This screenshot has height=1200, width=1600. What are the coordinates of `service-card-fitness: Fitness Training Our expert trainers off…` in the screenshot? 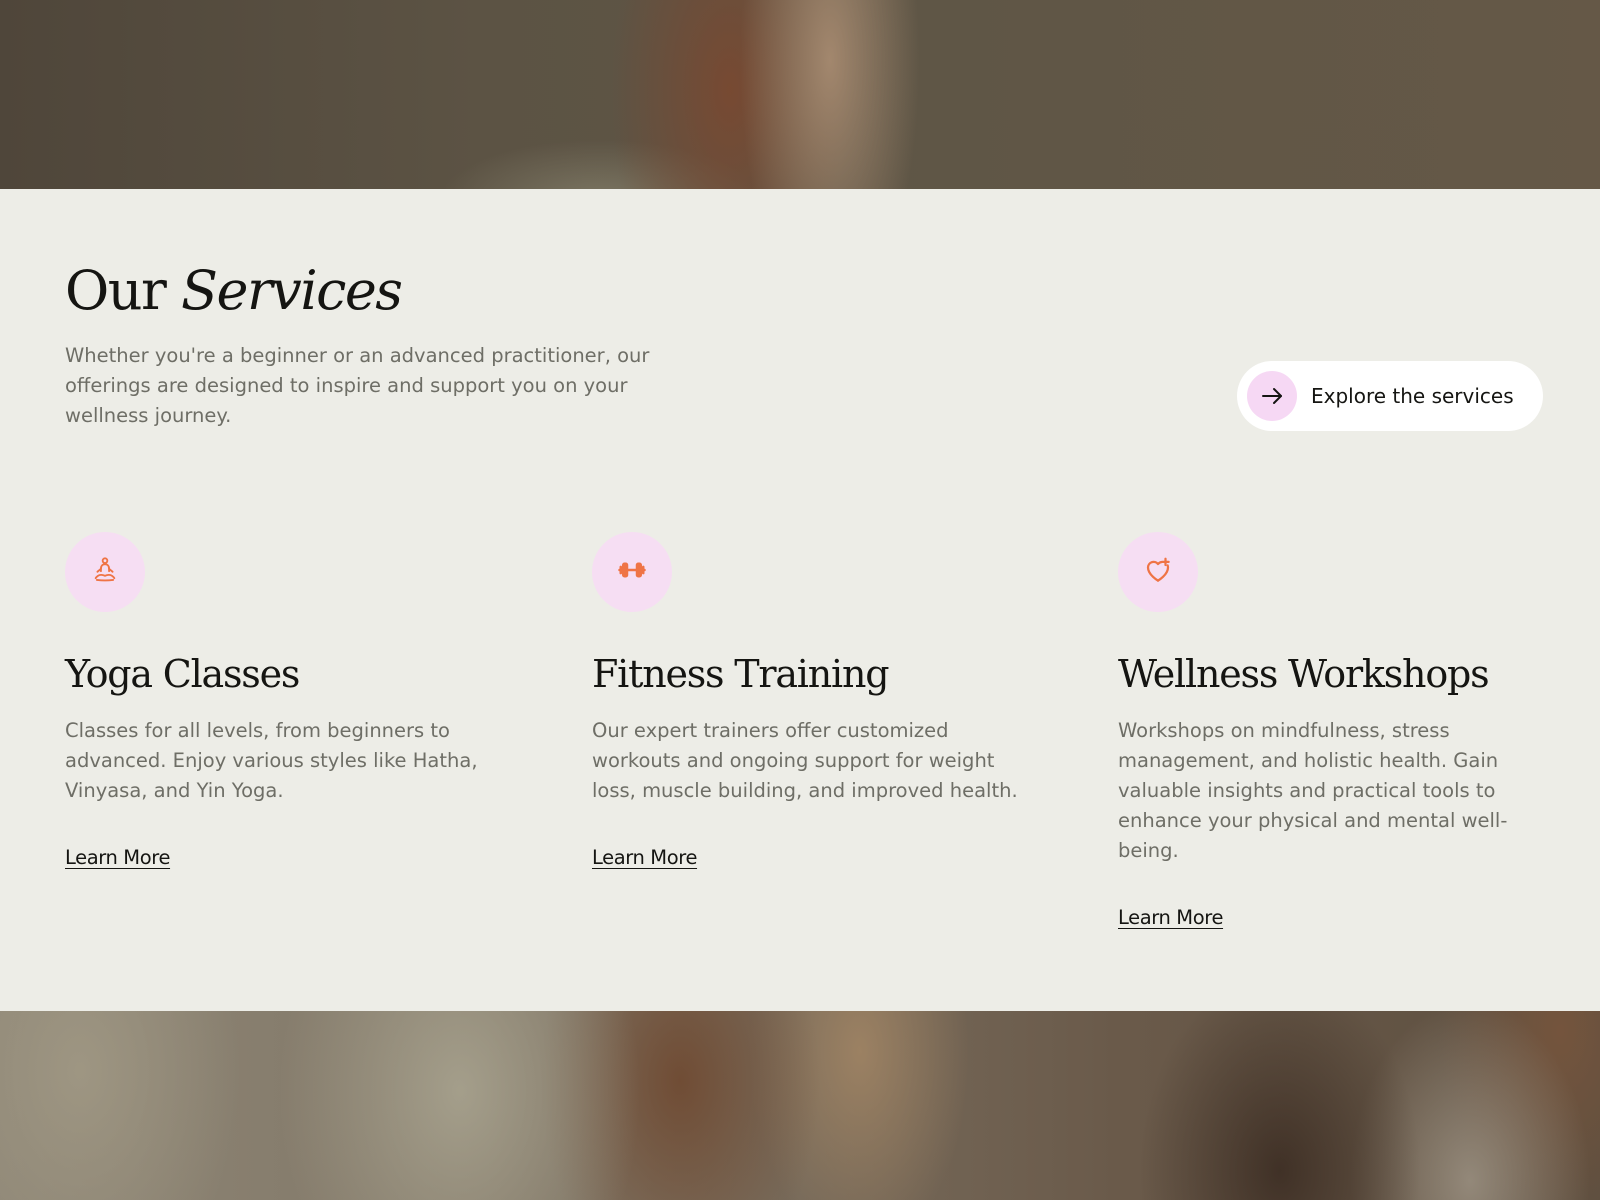 It's located at (812, 700).